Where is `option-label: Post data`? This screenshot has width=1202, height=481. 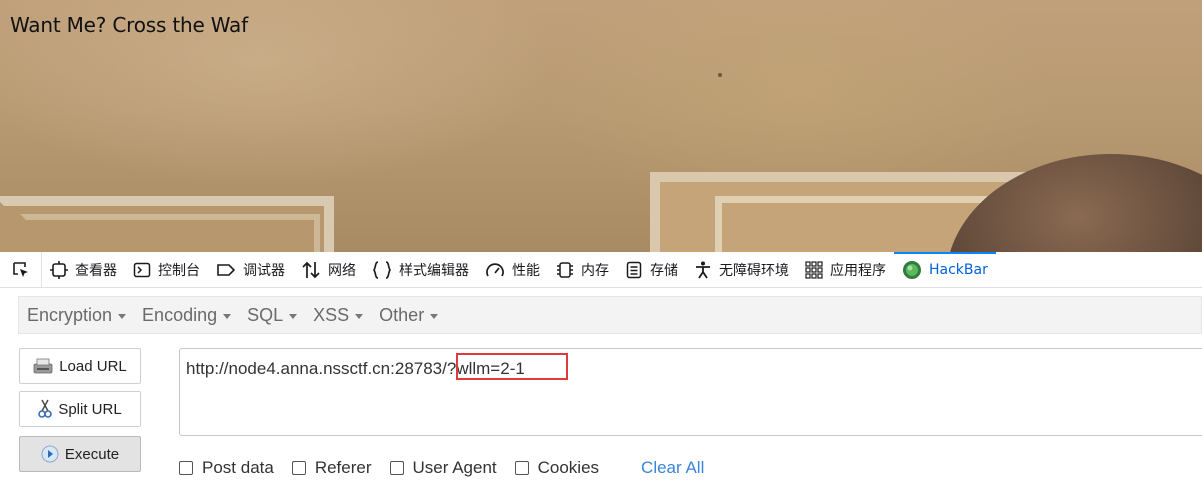 option-label: Post data is located at coordinates (238, 467).